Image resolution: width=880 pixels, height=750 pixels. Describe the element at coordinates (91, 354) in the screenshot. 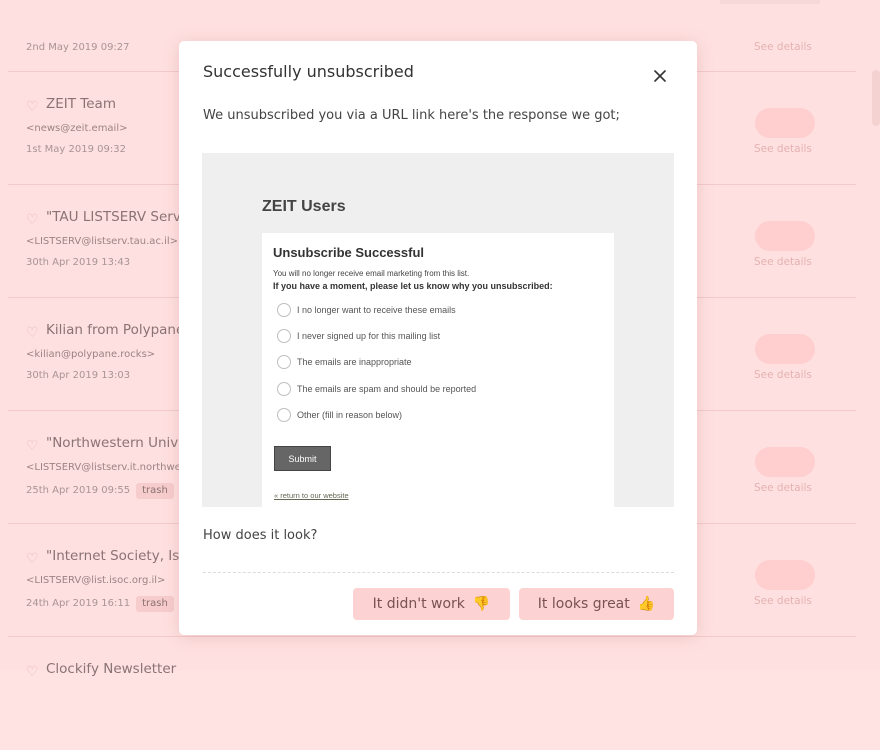

I see `sender-address: <kilian@polypane.rocks>` at that location.